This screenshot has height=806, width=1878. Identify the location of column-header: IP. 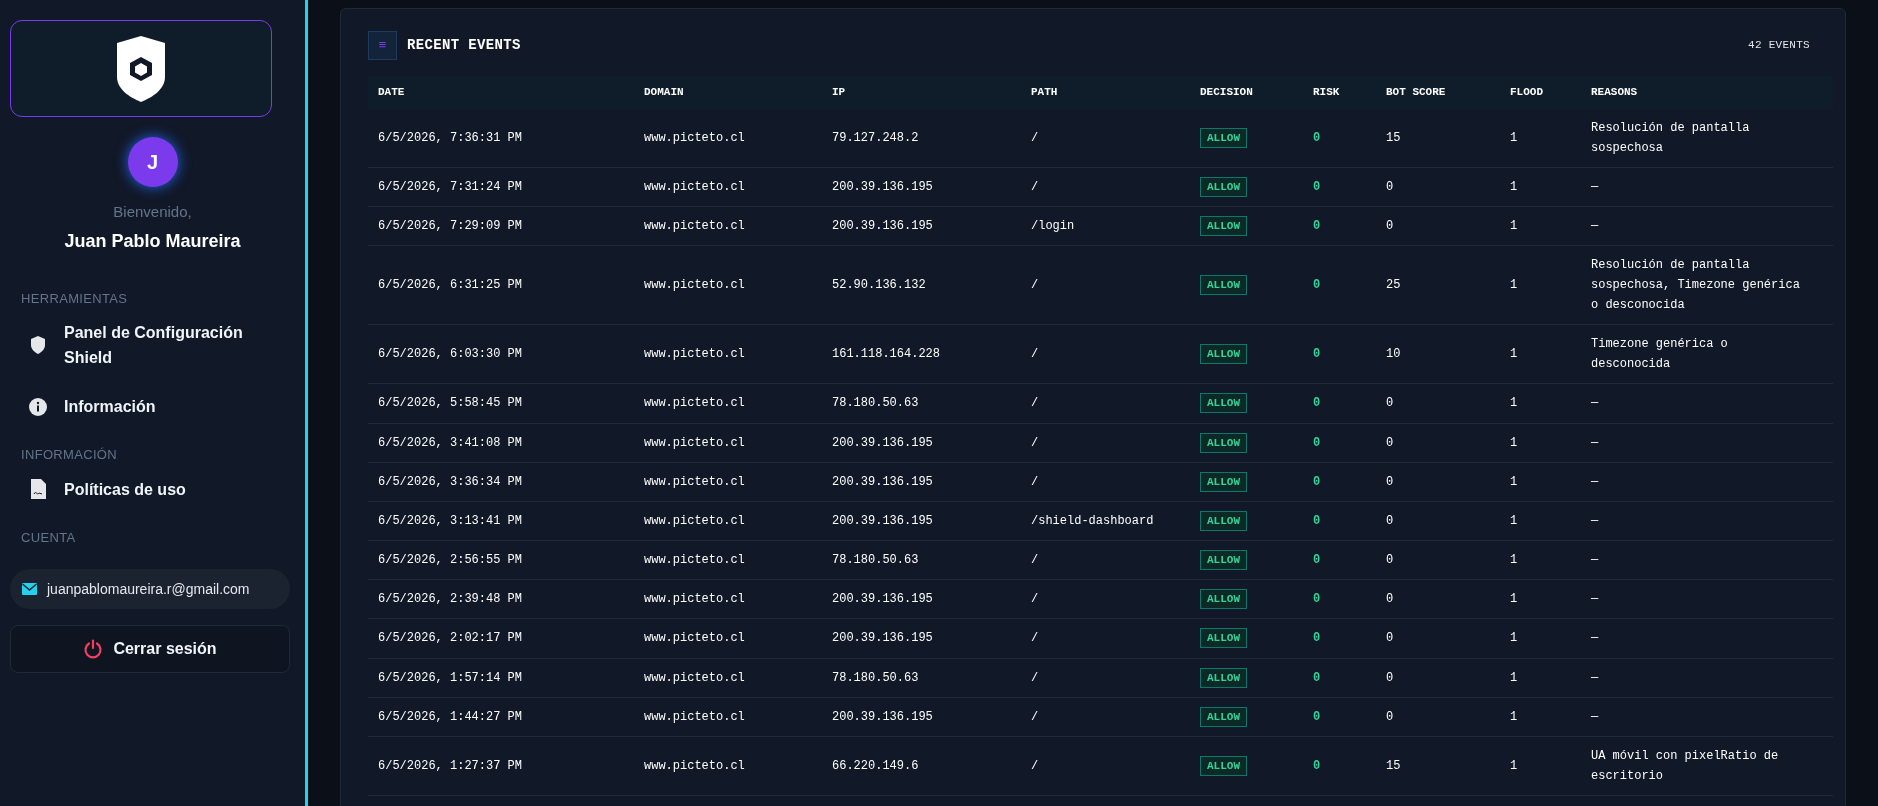
(921, 92).